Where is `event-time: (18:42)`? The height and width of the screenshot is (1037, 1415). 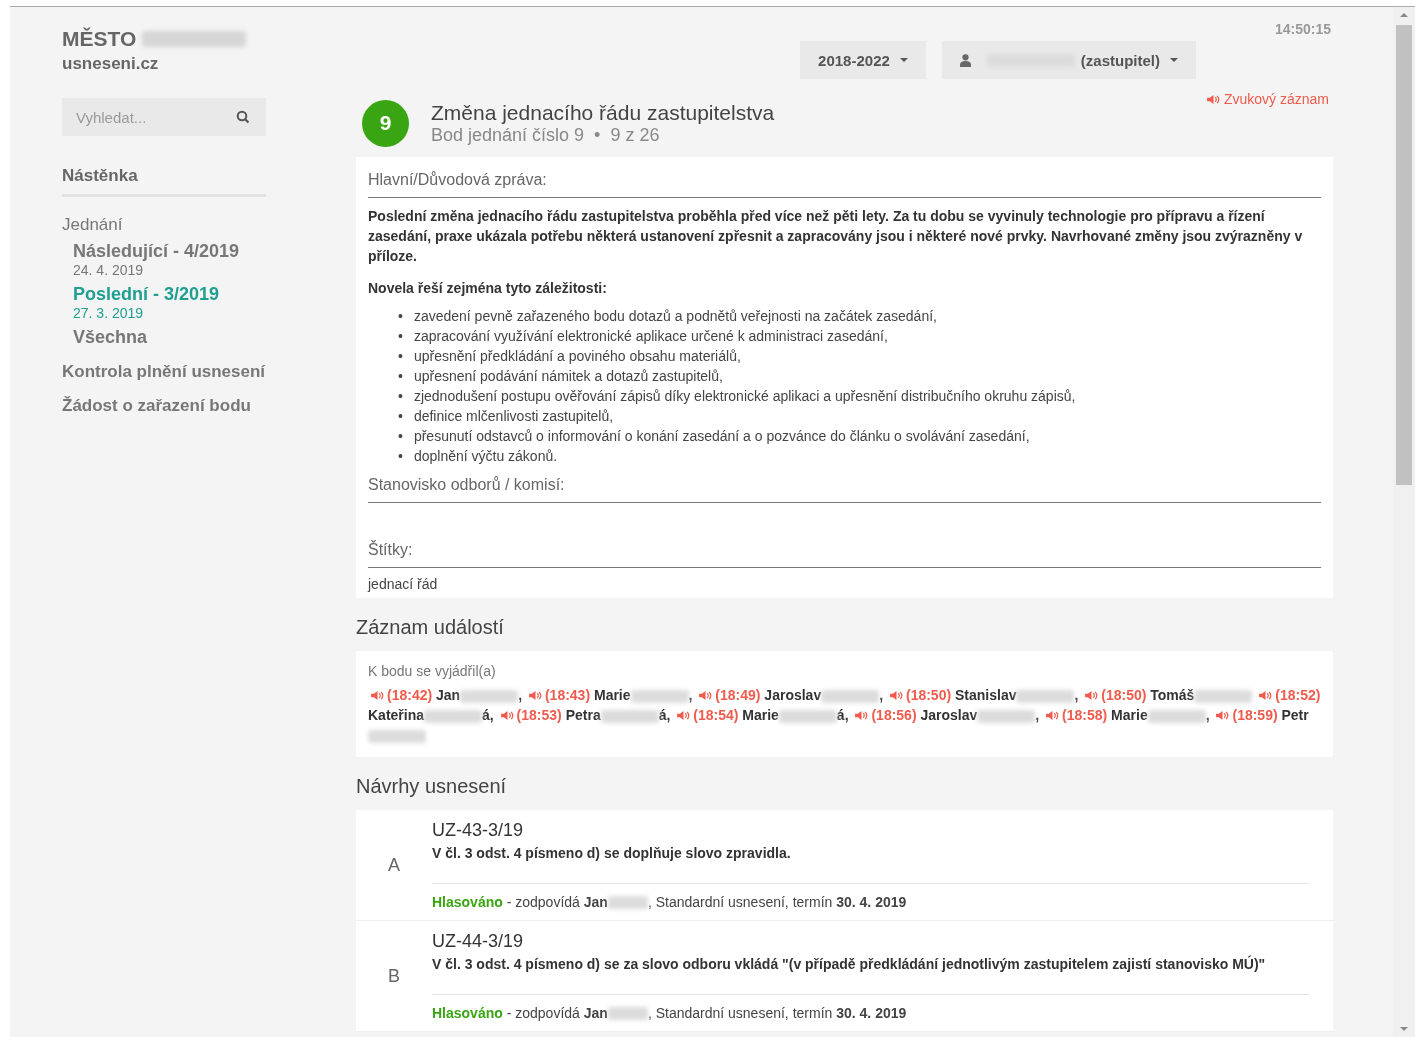 event-time: (18:42) is located at coordinates (410, 695).